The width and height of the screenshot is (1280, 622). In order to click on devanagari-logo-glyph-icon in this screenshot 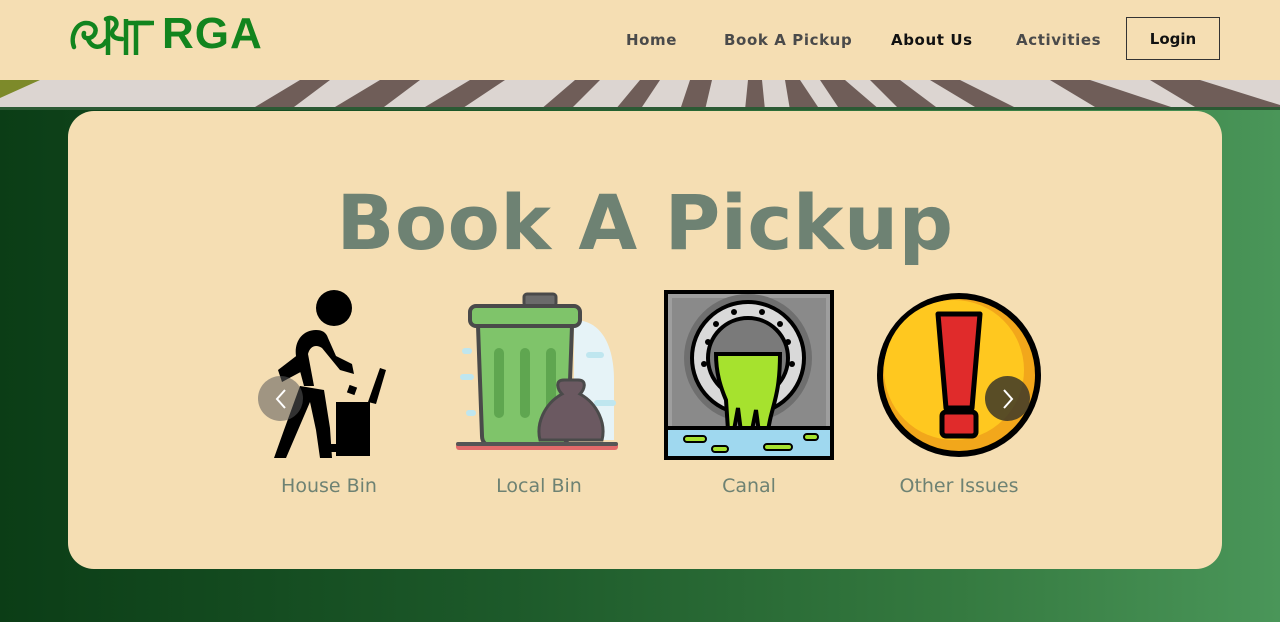, I will do `click(112, 35)`.